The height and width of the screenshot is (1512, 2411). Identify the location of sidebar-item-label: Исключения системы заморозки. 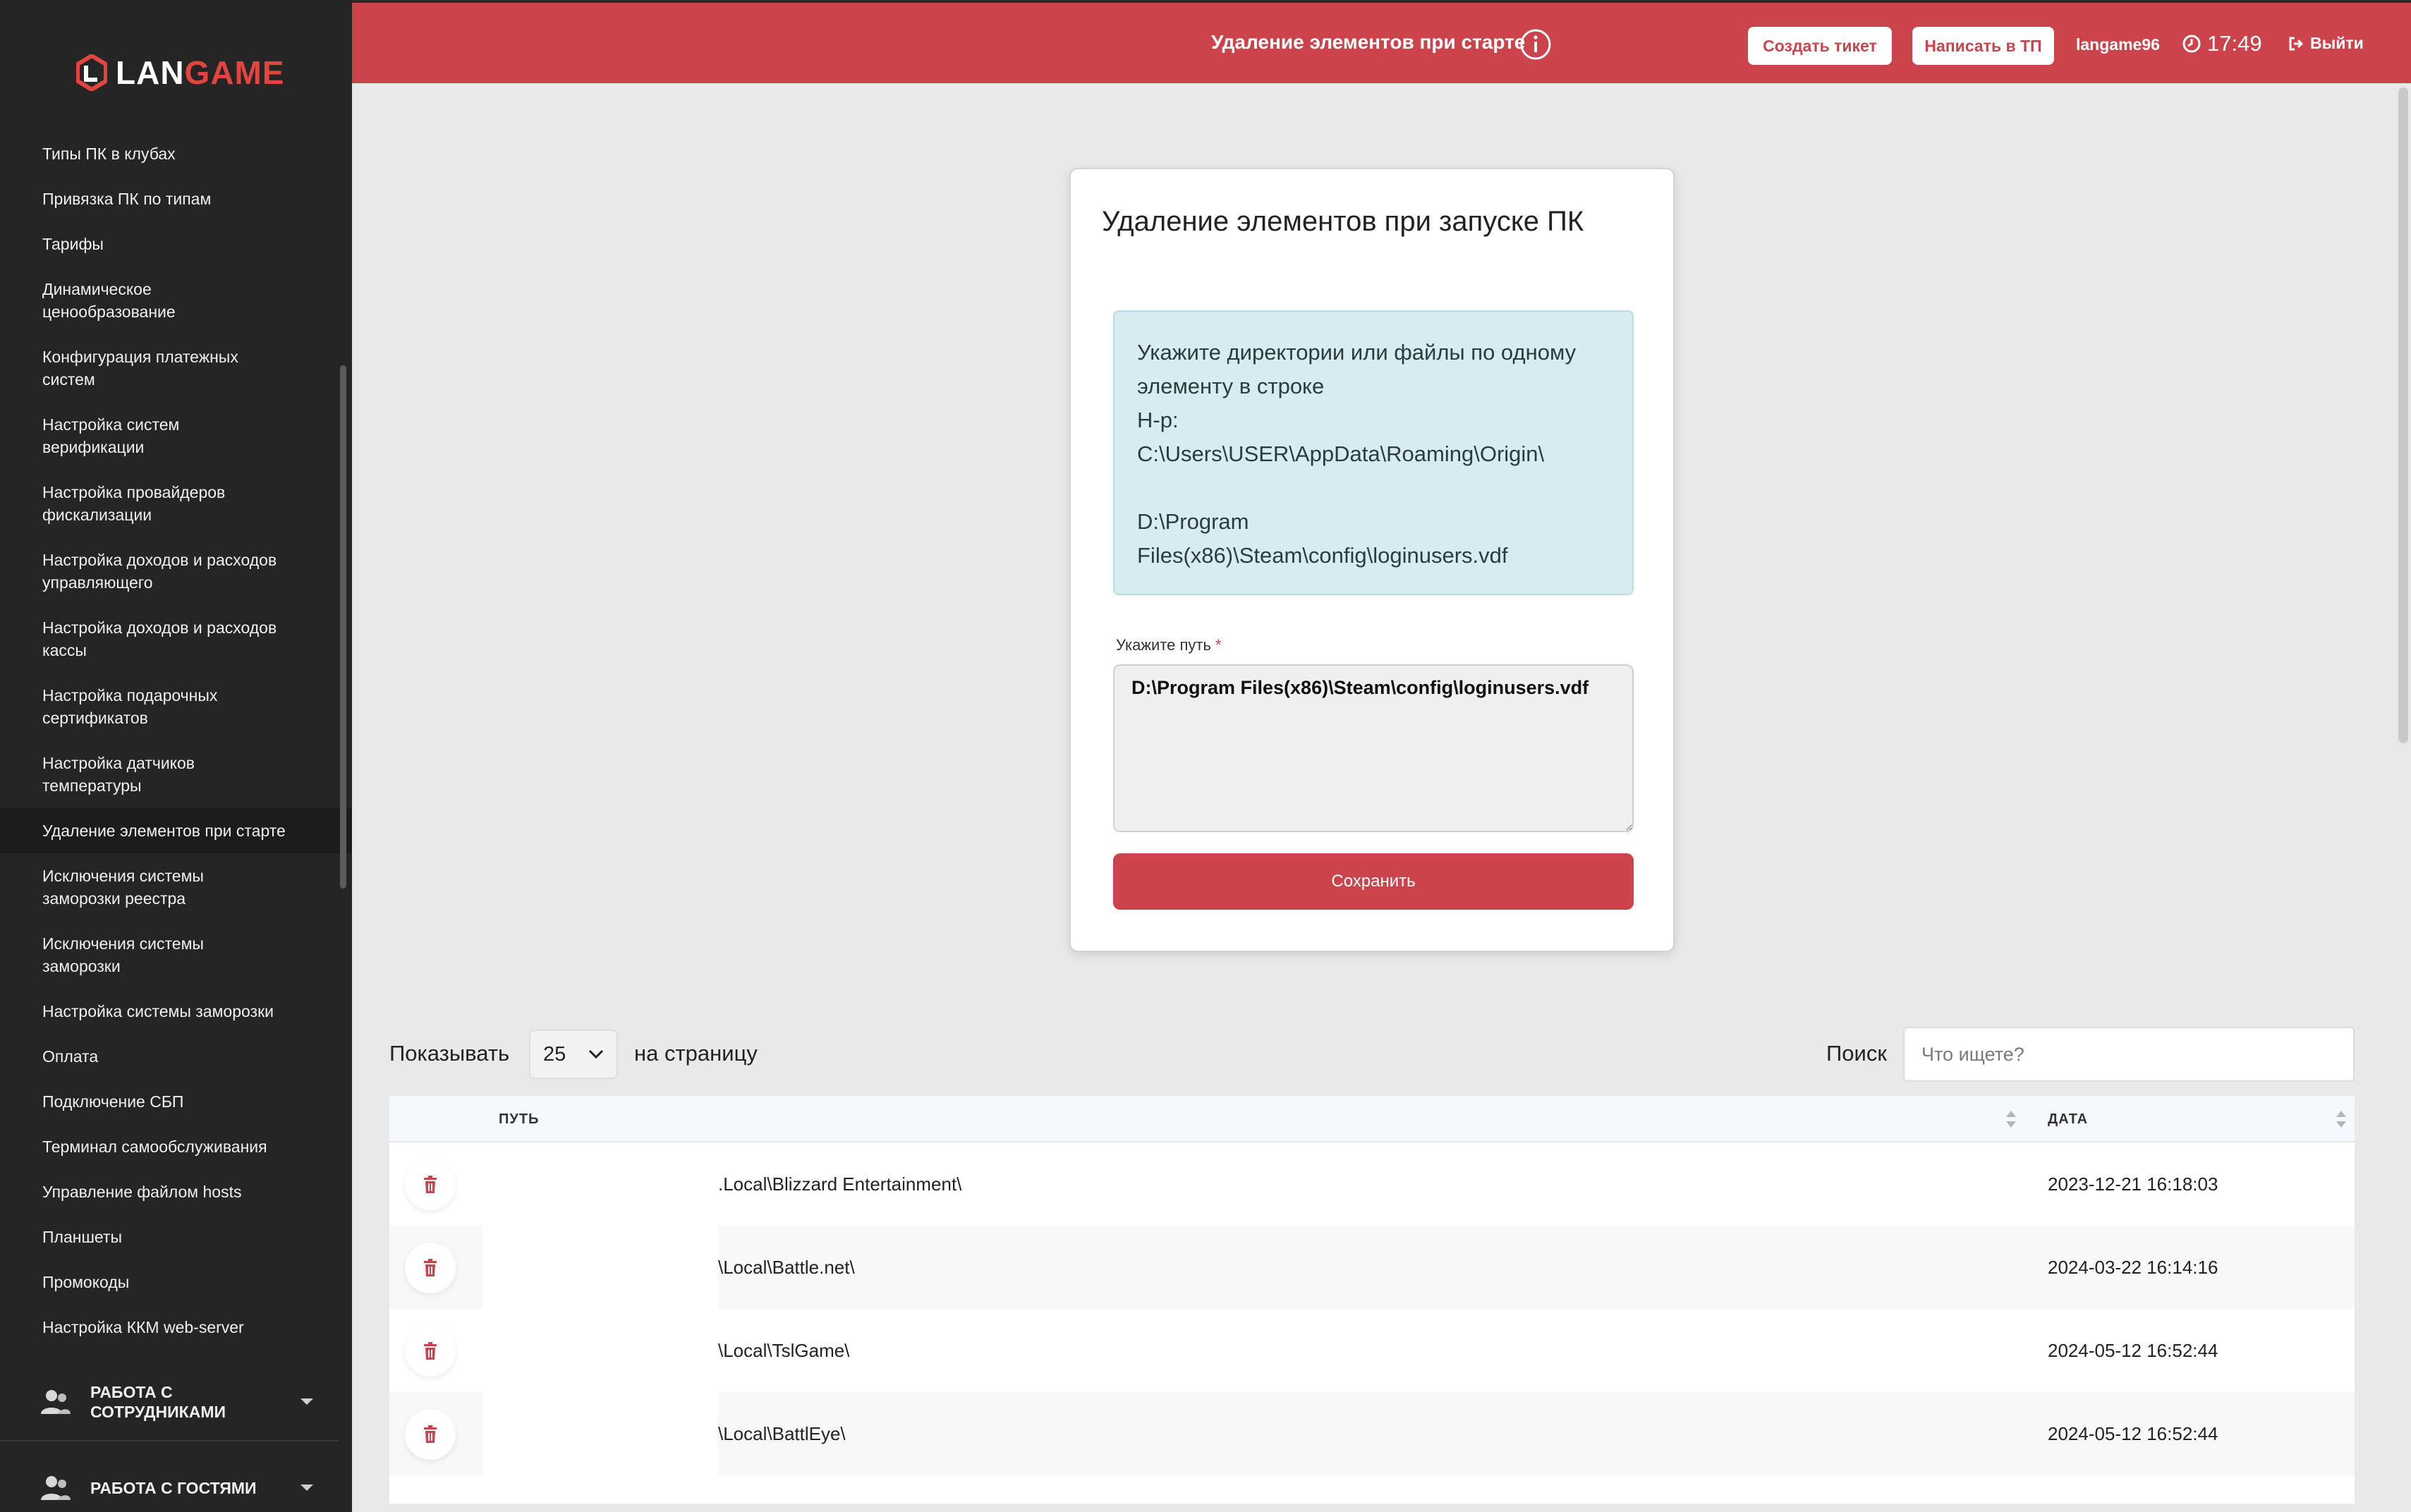
(123, 954).